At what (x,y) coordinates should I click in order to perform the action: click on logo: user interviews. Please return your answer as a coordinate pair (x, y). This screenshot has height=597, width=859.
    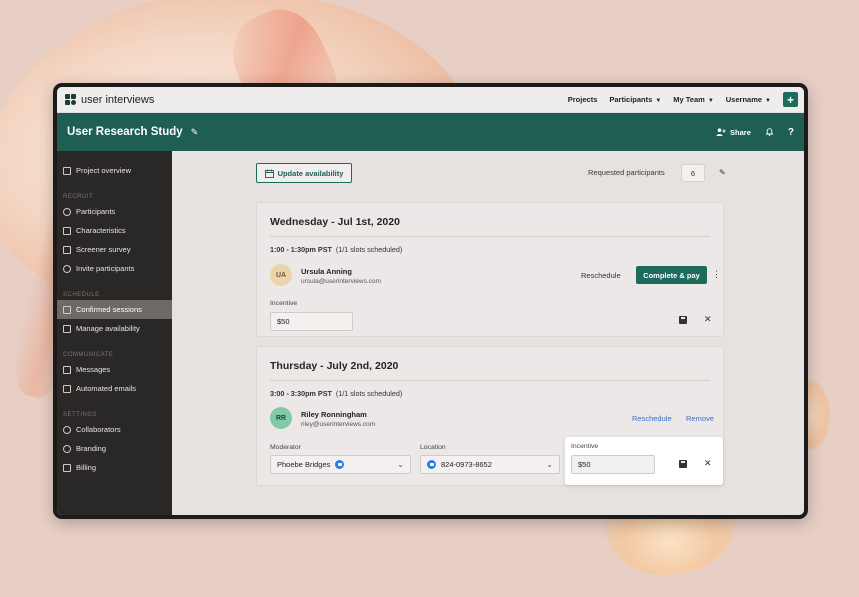
    Looking at the image, I should click on (110, 99).